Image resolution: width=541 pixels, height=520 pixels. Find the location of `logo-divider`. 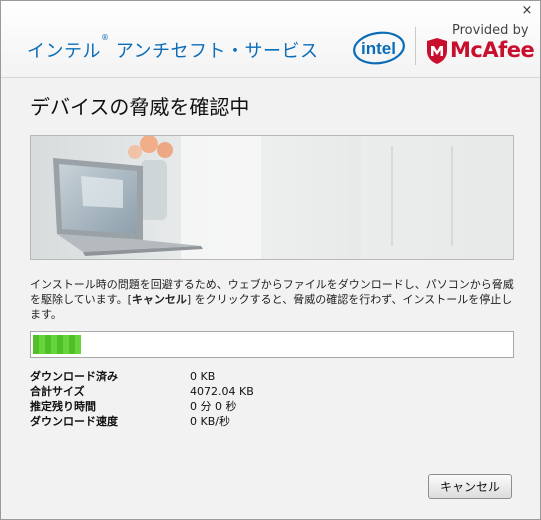

logo-divider is located at coordinates (415, 46).